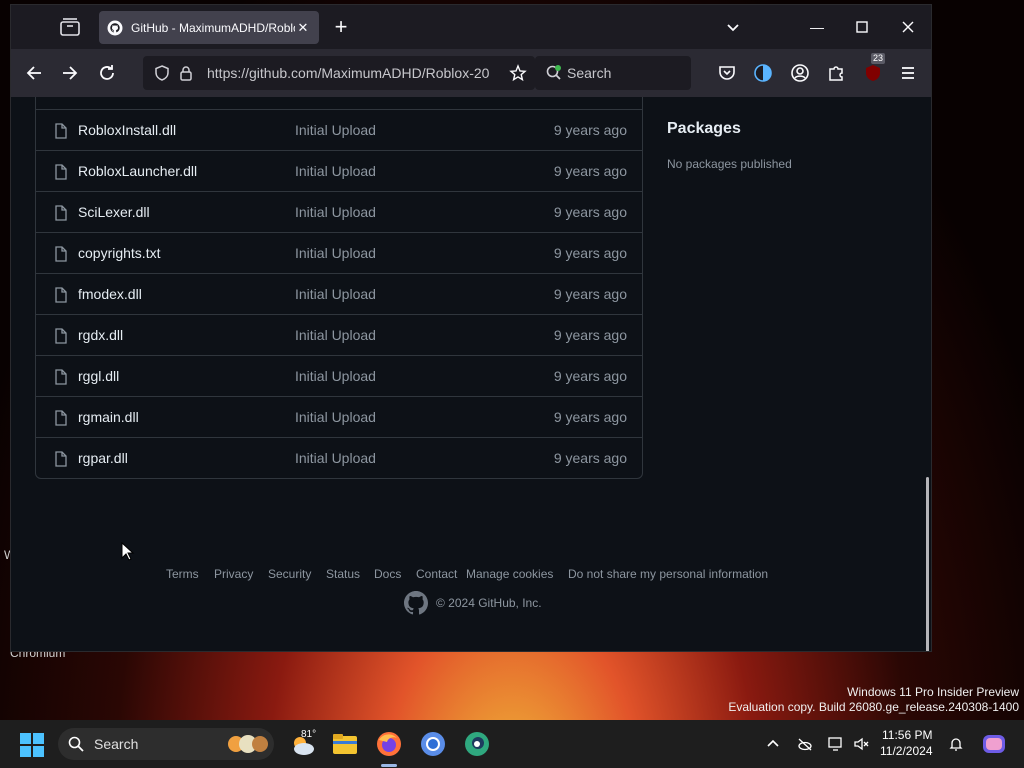  Describe the element at coordinates (343, 574) in the screenshot. I see `footer-link-status: Status` at that location.